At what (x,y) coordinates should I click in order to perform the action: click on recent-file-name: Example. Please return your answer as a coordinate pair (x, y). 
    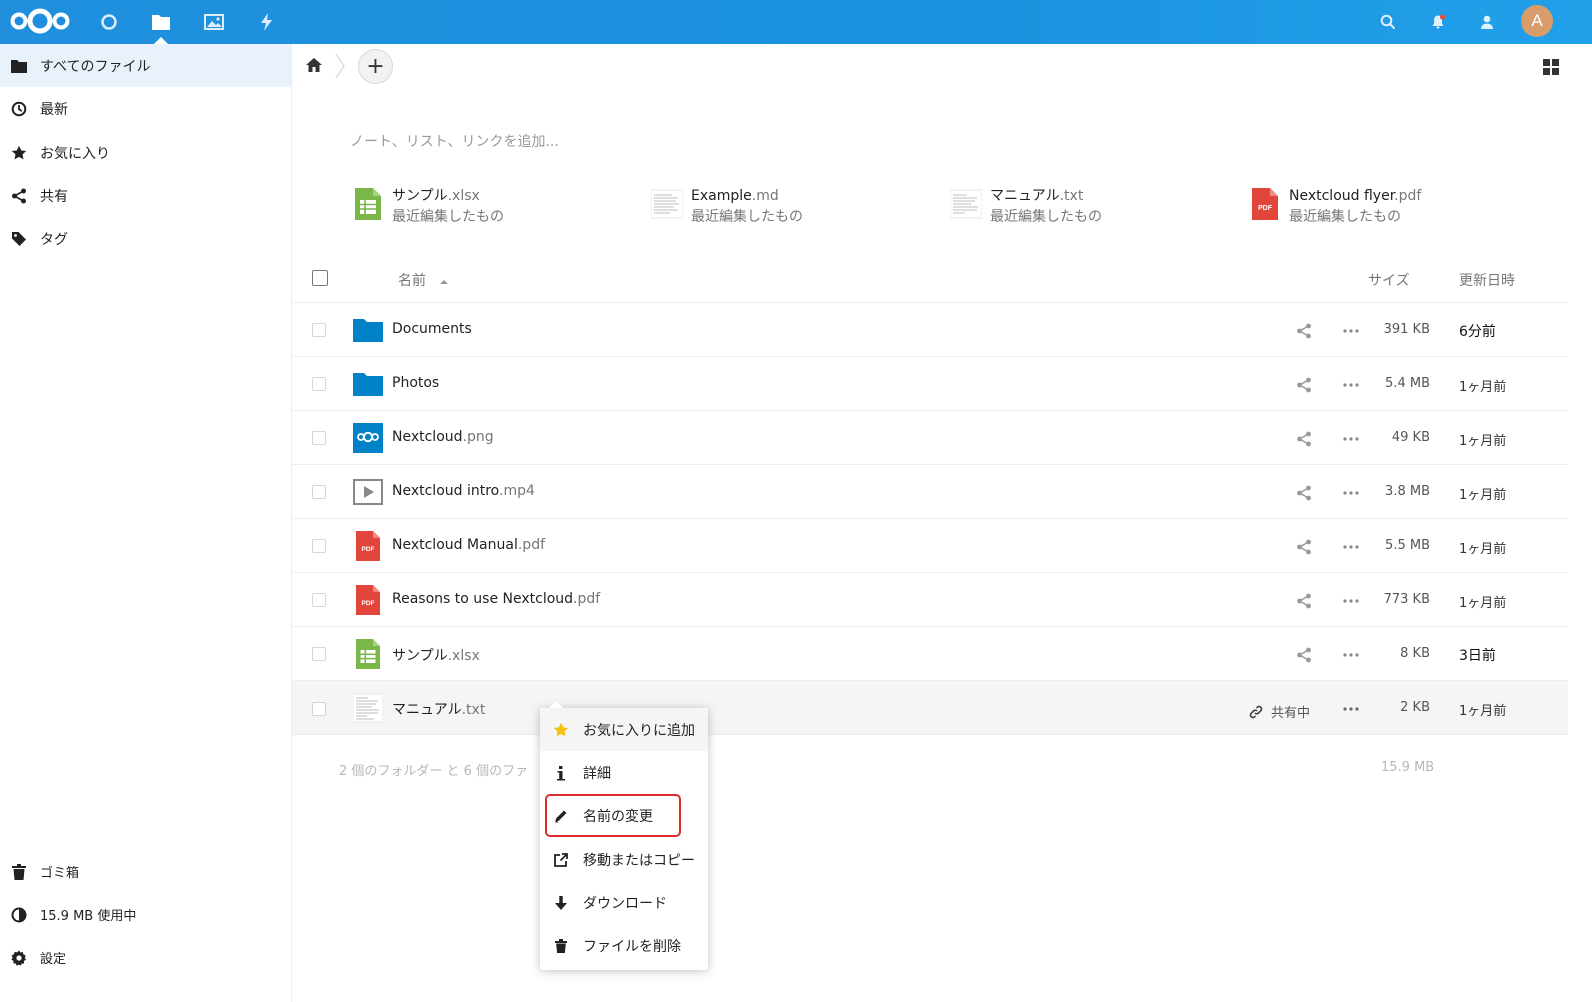
    Looking at the image, I should click on (721, 196).